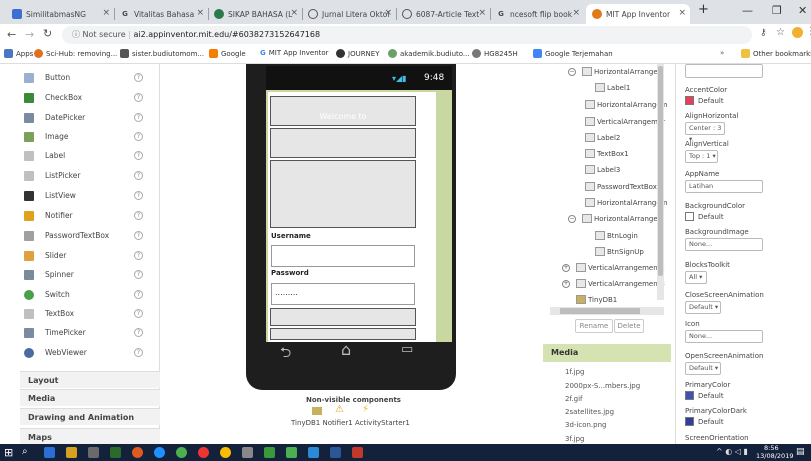 This screenshot has height=461, width=811. Describe the element at coordinates (225, 452) in the screenshot. I see `chrome-browser-icon` at that location.